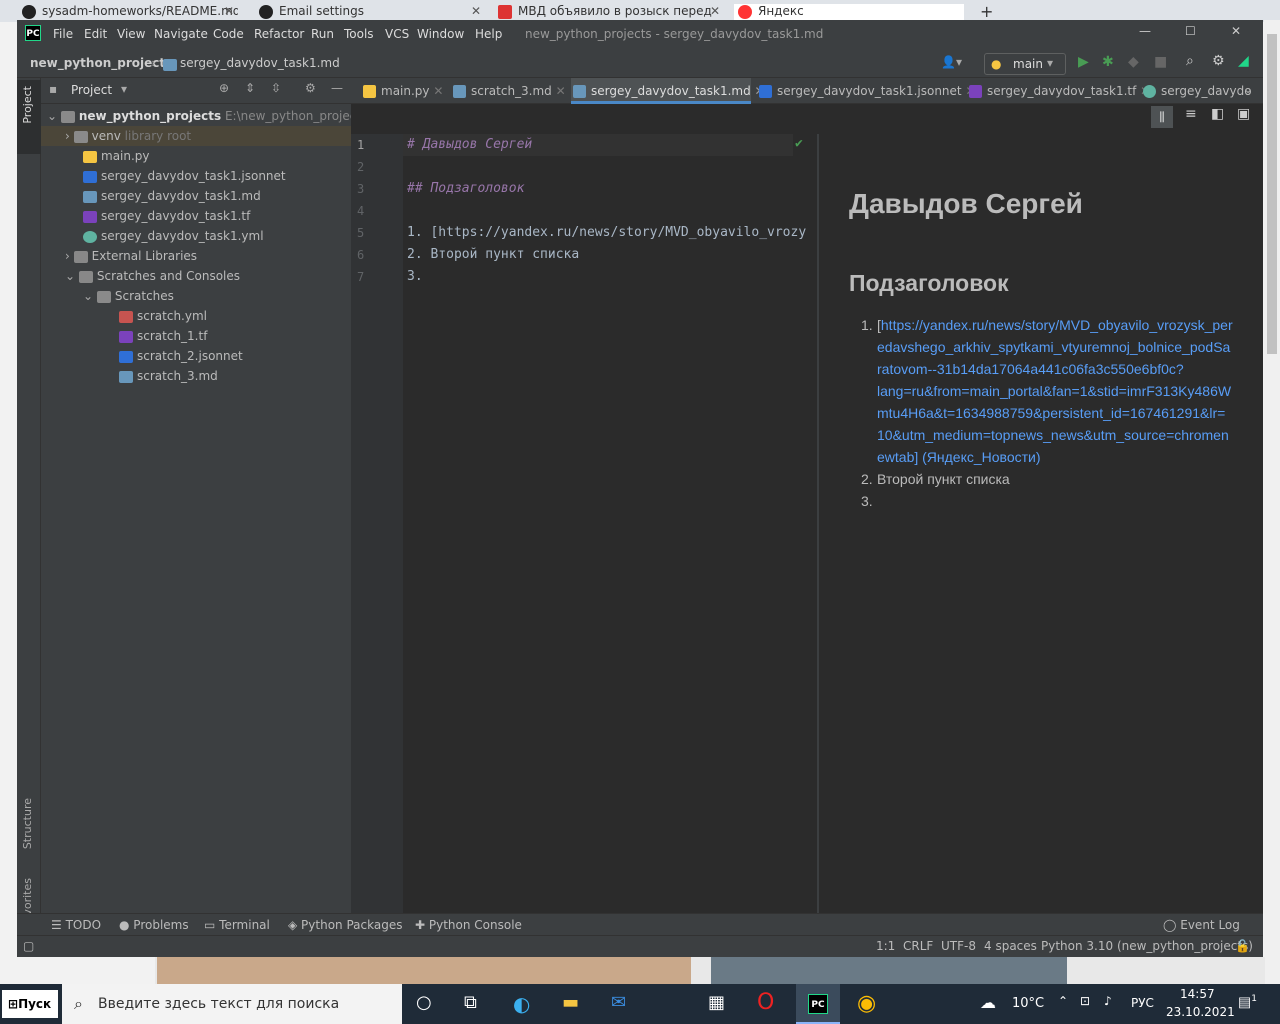 The height and width of the screenshot is (1024, 1280). Describe the element at coordinates (237, 925) in the screenshot. I see `tool-terminal: ▭ Terminal` at that location.